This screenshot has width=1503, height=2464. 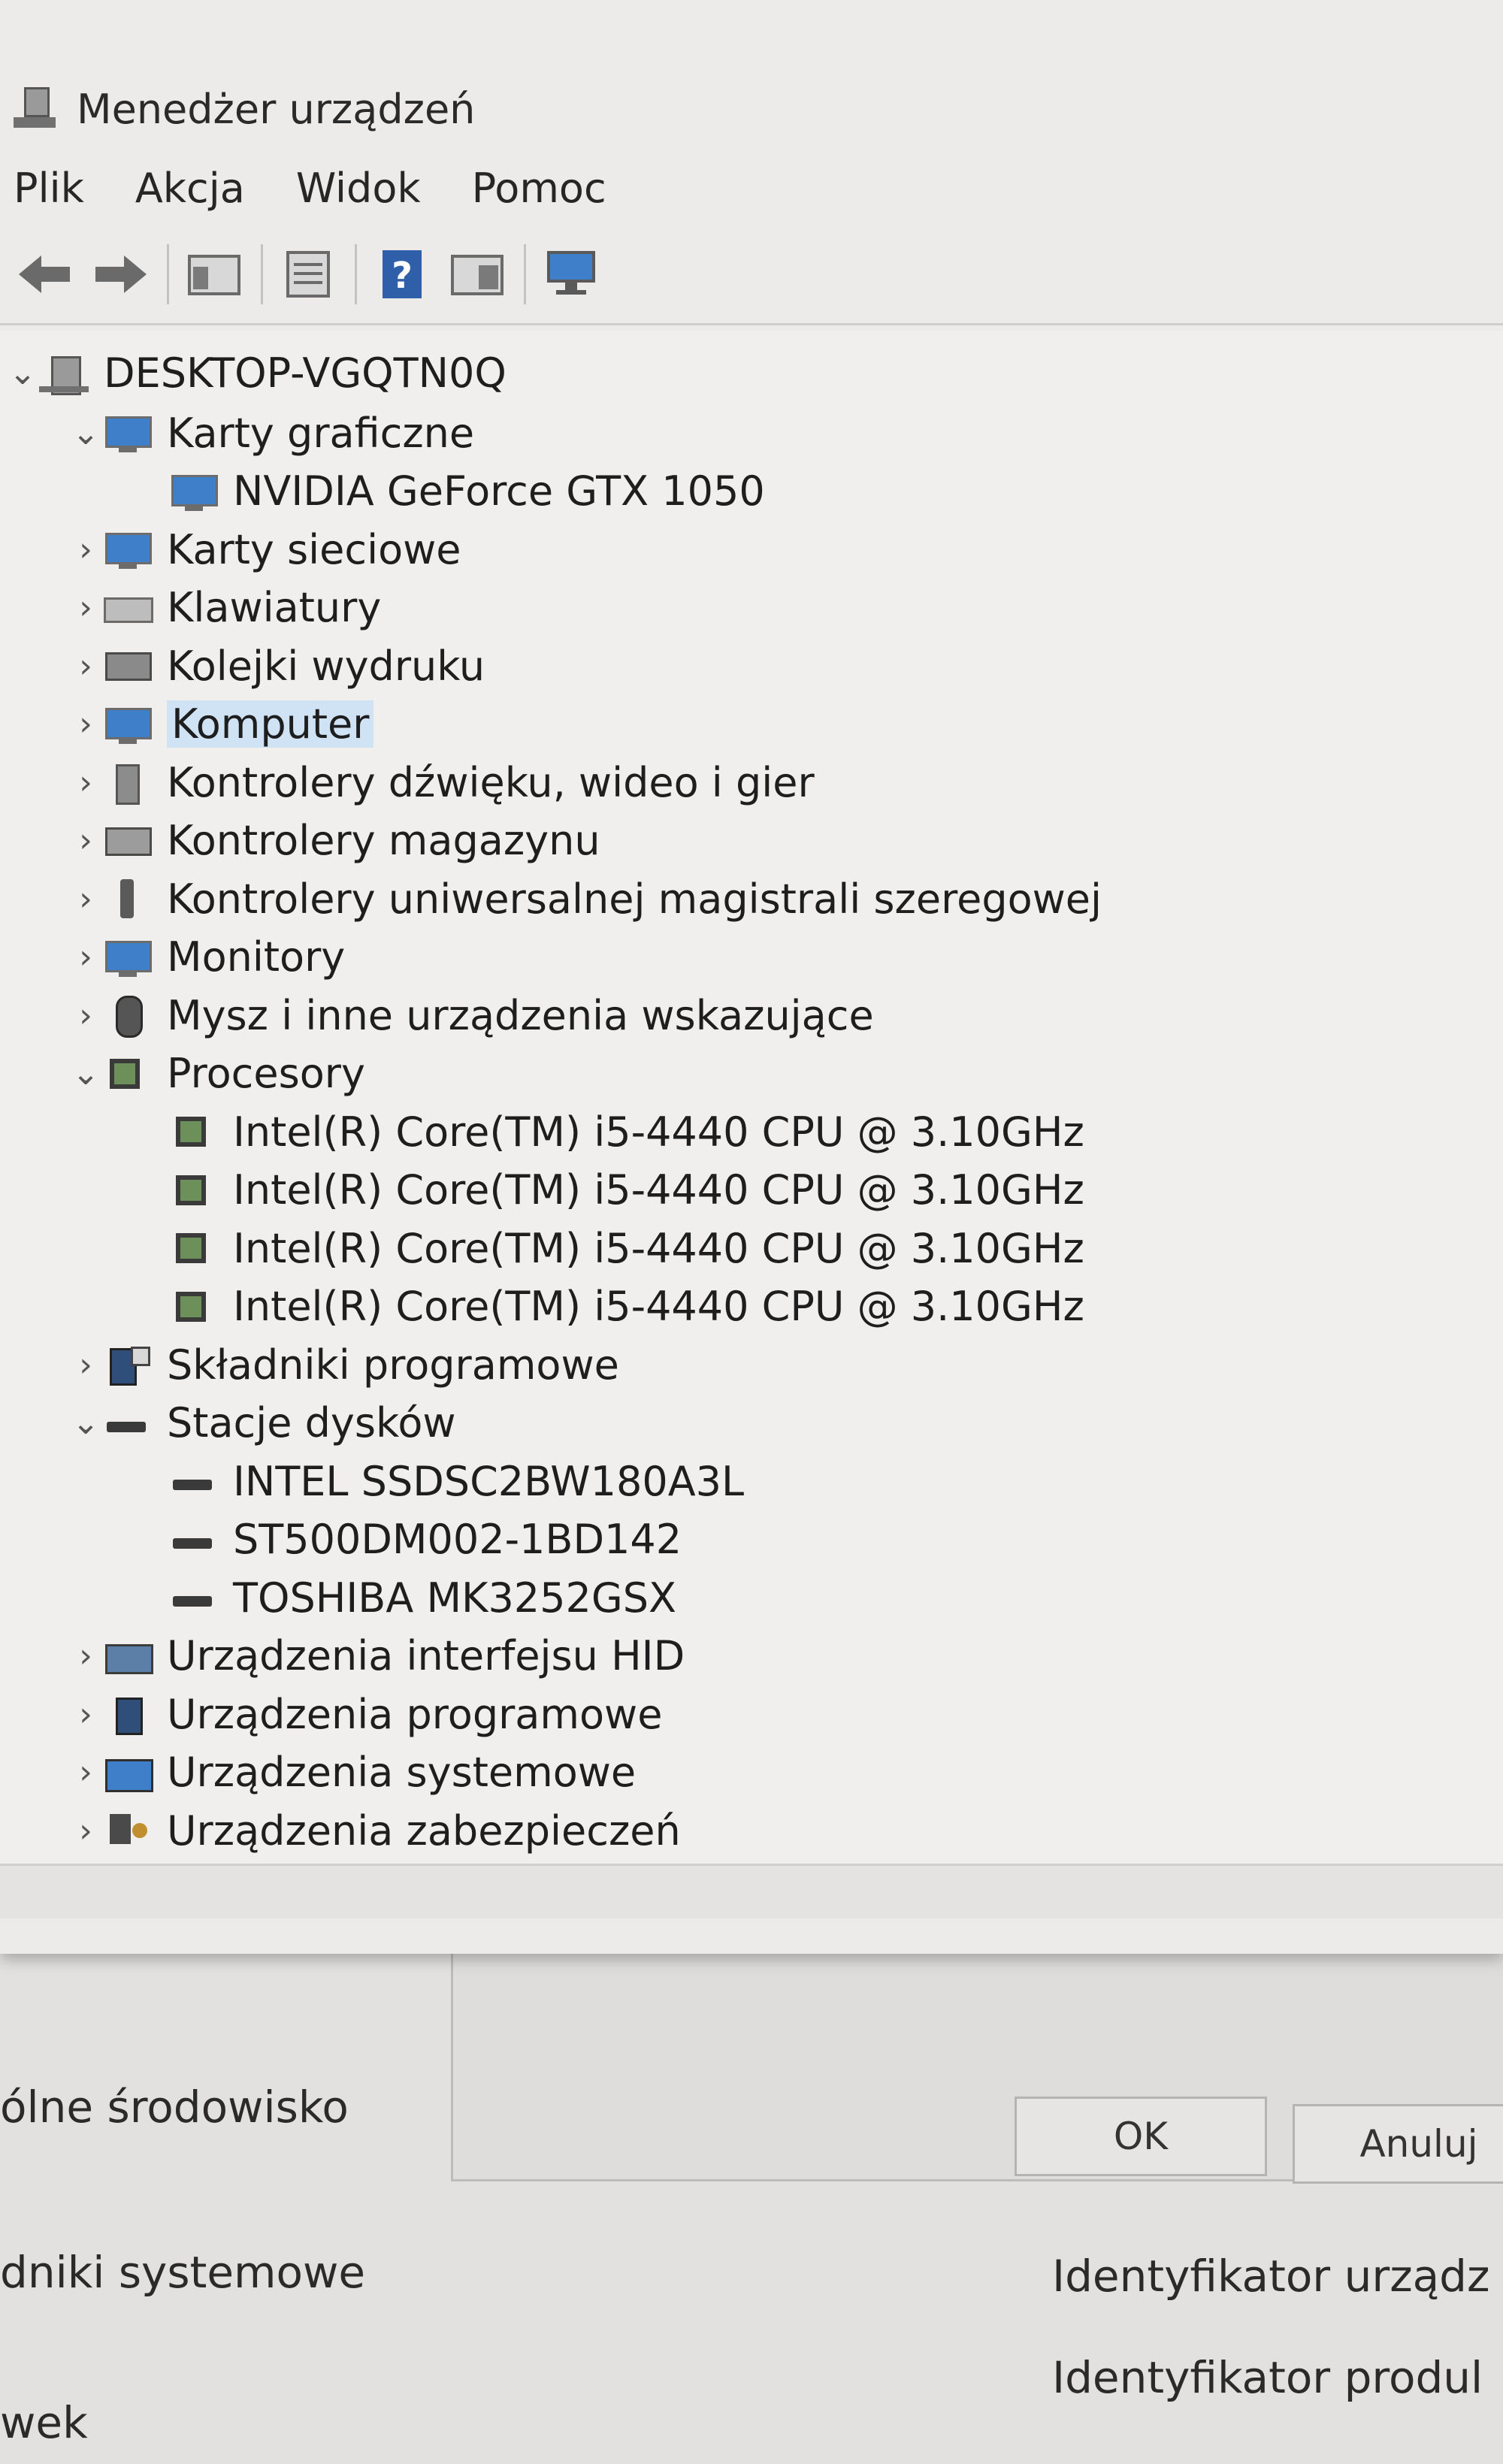 I want to click on tree-category-item: ⌄ Procesory, so click(x=217, y=1074).